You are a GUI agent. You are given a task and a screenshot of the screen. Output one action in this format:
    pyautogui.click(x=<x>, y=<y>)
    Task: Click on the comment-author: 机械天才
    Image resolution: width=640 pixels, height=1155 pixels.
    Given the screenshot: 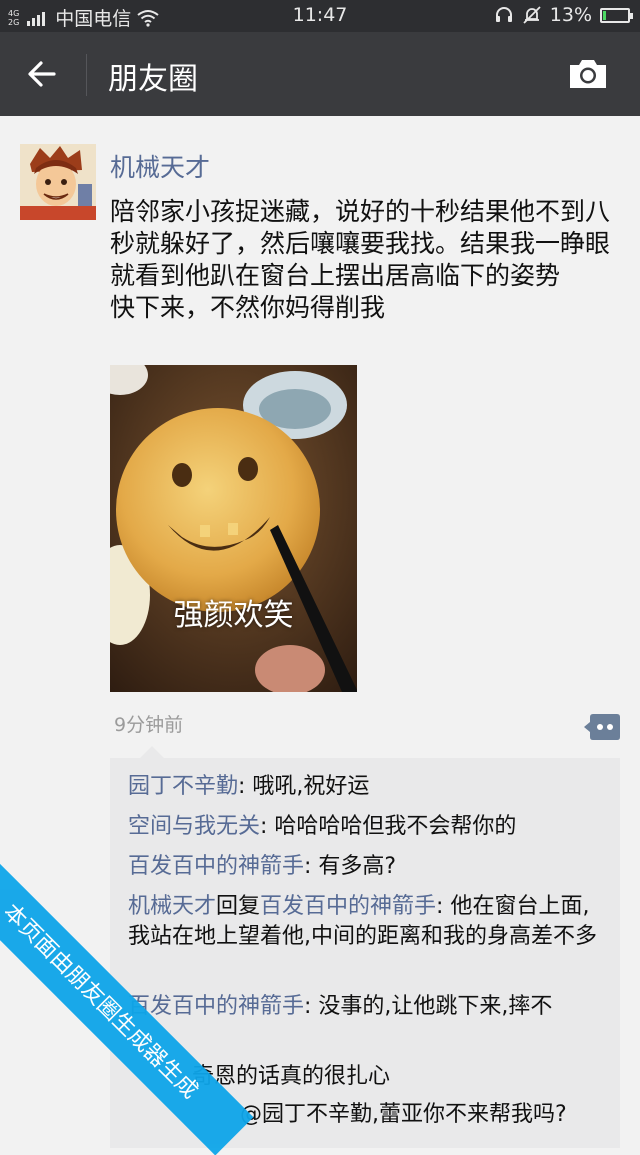 What is the action you would take?
    pyautogui.click(x=172, y=906)
    